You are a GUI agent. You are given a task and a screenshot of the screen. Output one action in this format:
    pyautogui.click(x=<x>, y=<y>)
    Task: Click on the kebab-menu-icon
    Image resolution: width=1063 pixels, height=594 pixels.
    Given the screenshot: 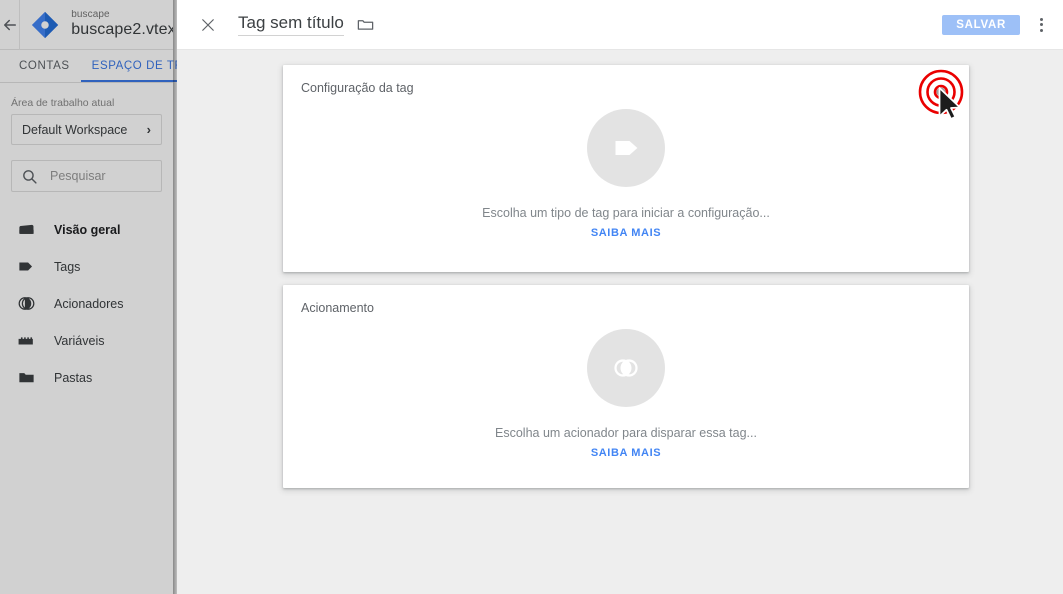 What is the action you would take?
    pyautogui.click(x=1041, y=25)
    